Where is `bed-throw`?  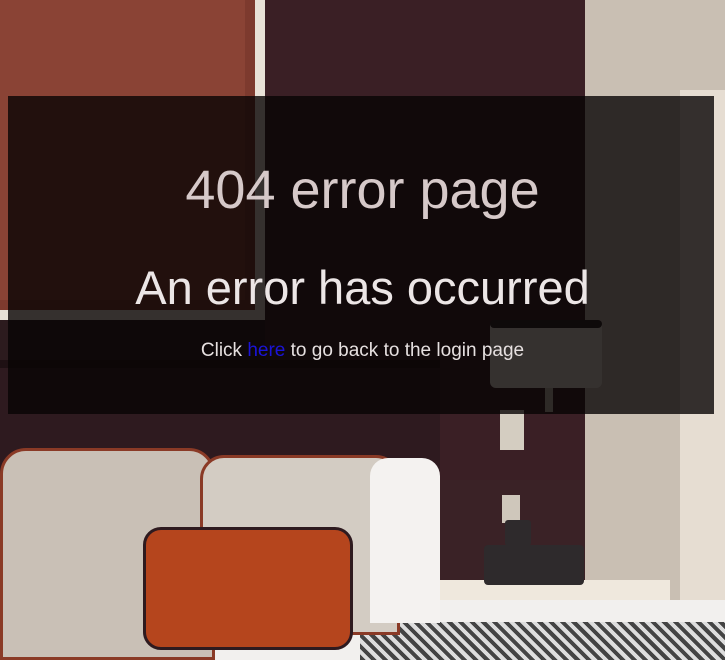
bed-throw is located at coordinates (542, 641).